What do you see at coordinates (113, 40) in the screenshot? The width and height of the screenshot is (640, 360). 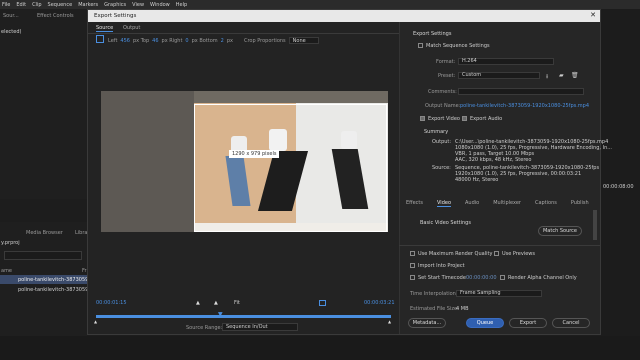 I see `crop-left-label: Left` at bounding box center [113, 40].